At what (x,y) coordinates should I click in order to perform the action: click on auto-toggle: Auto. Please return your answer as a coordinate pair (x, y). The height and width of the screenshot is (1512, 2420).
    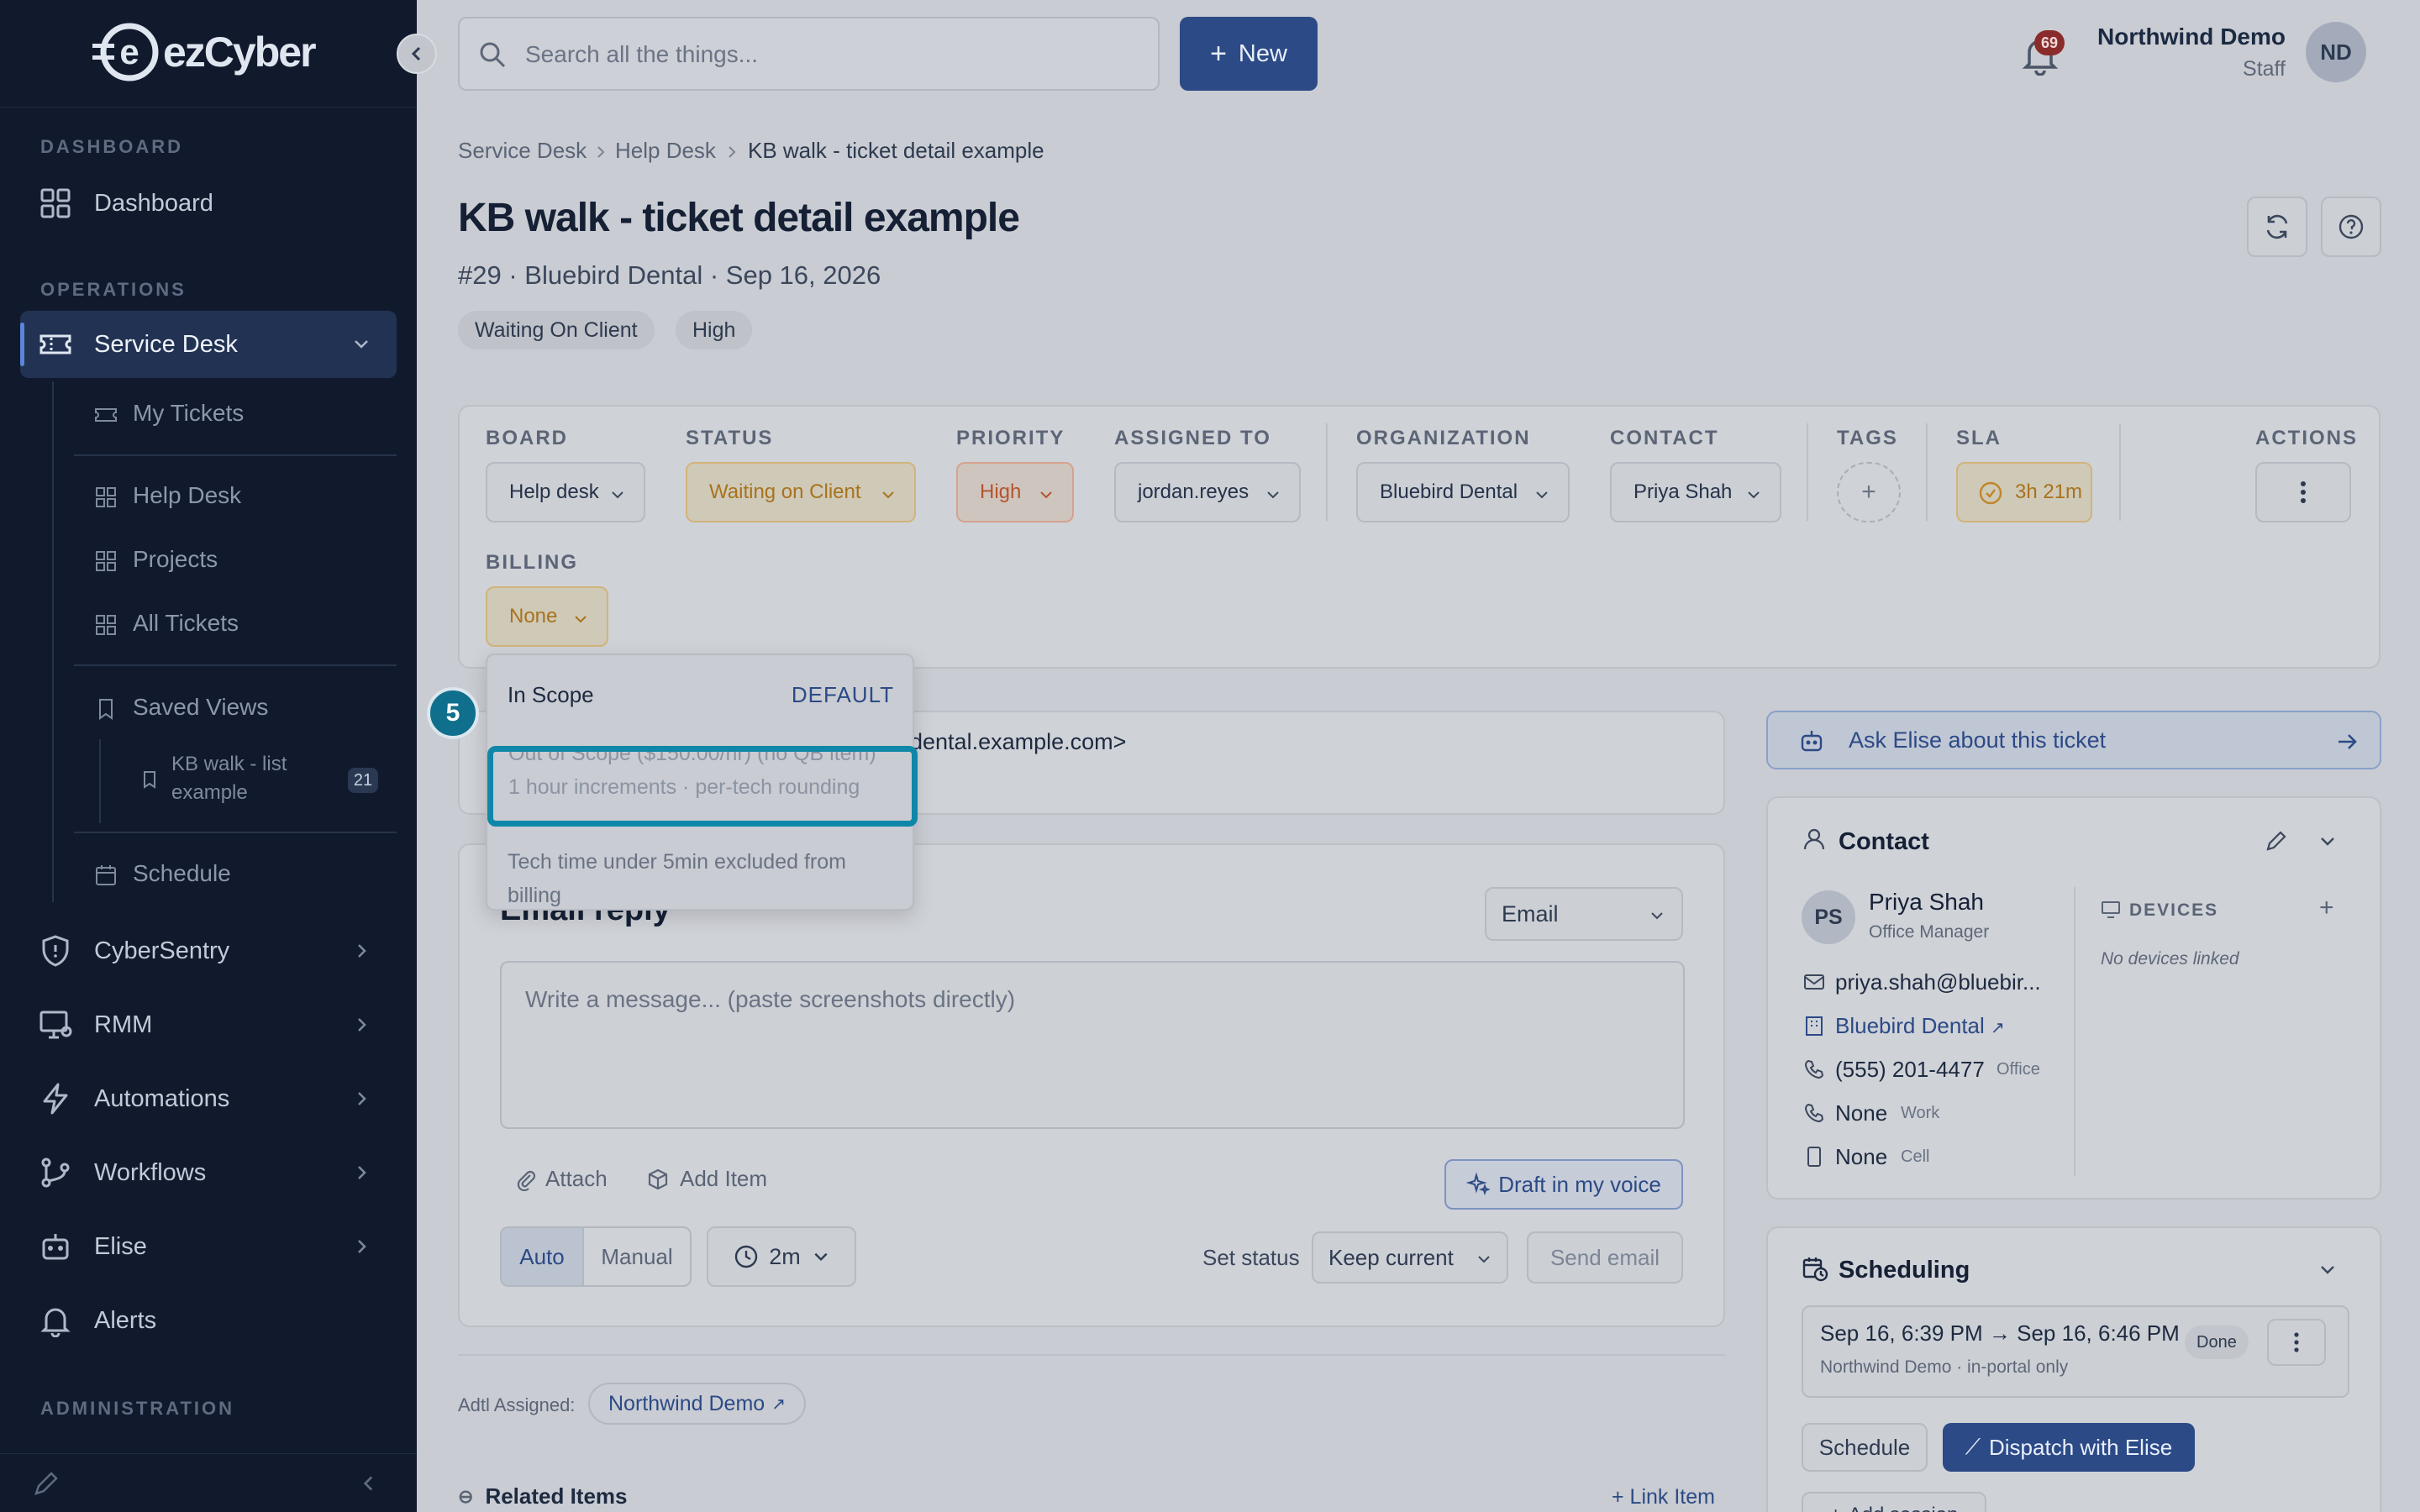
    Looking at the image, I should click on (543, 1256).